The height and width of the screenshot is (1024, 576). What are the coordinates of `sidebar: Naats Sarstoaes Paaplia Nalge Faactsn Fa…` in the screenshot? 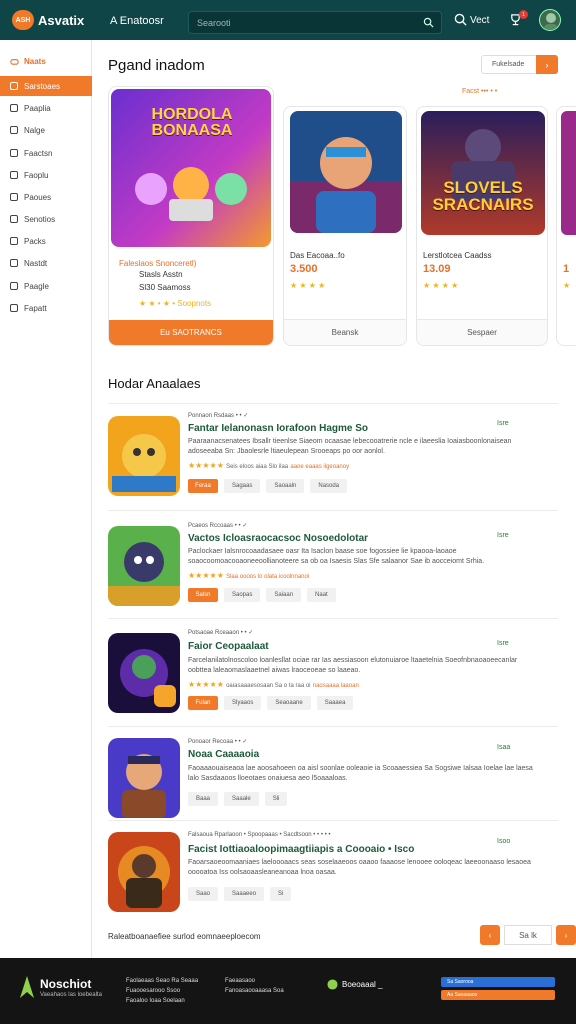 It's located at (46, 499).